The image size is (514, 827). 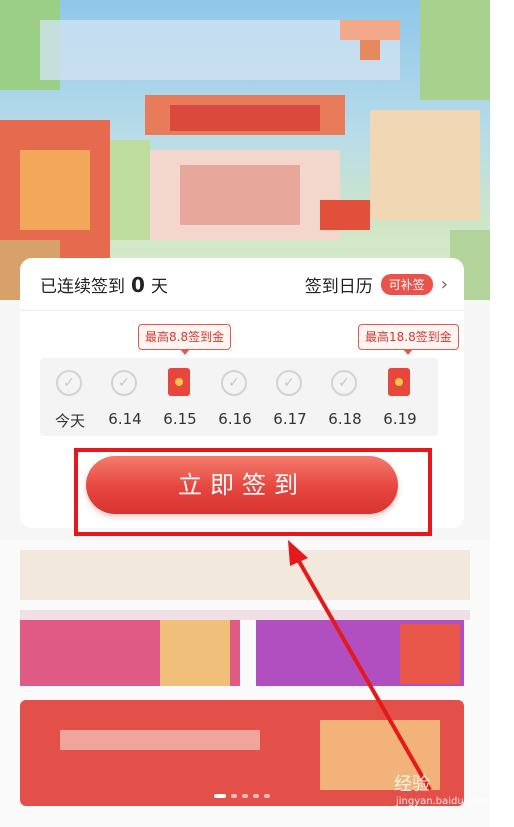 I want to click on reward-tooltip-6-19: 最高18.8签到金, so click(x=408, y=339).